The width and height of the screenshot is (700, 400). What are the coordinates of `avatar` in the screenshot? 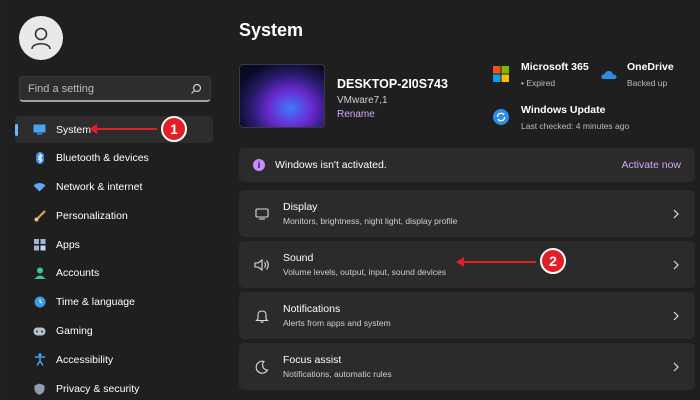 It's located at (41, 38).